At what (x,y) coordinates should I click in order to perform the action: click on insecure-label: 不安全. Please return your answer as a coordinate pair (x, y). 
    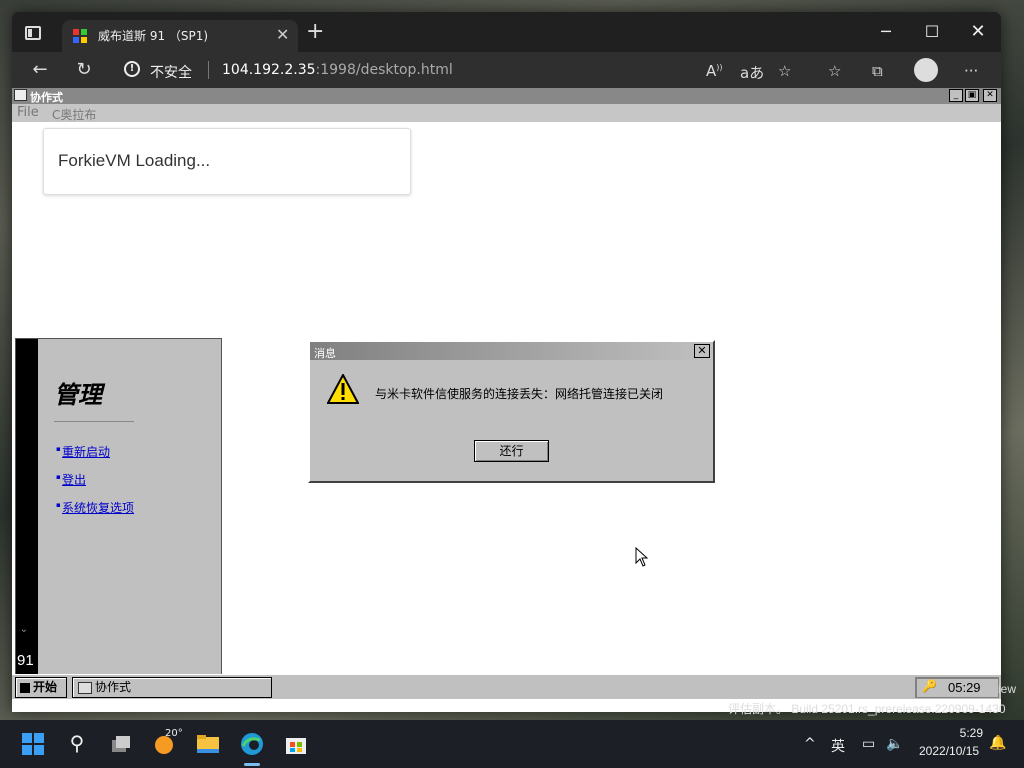
    Looking at the image, I should click on (171, 72).